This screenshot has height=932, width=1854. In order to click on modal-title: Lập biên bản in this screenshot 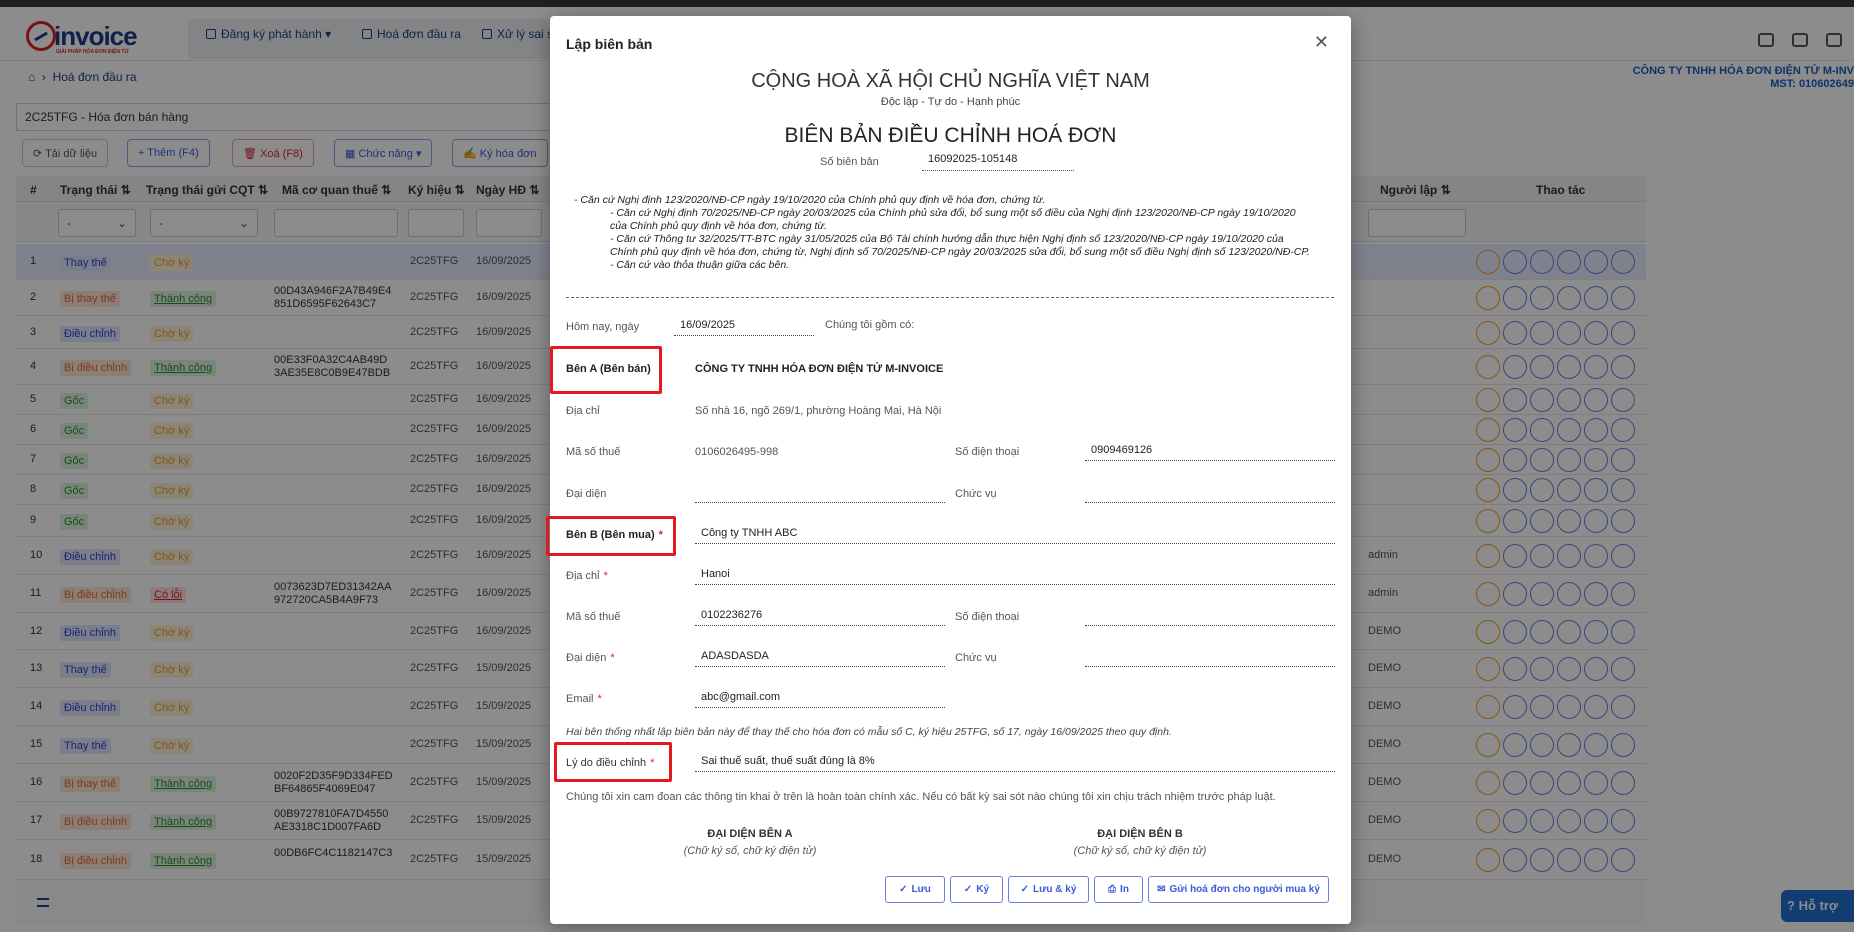, I will do `click(609, 44)`.